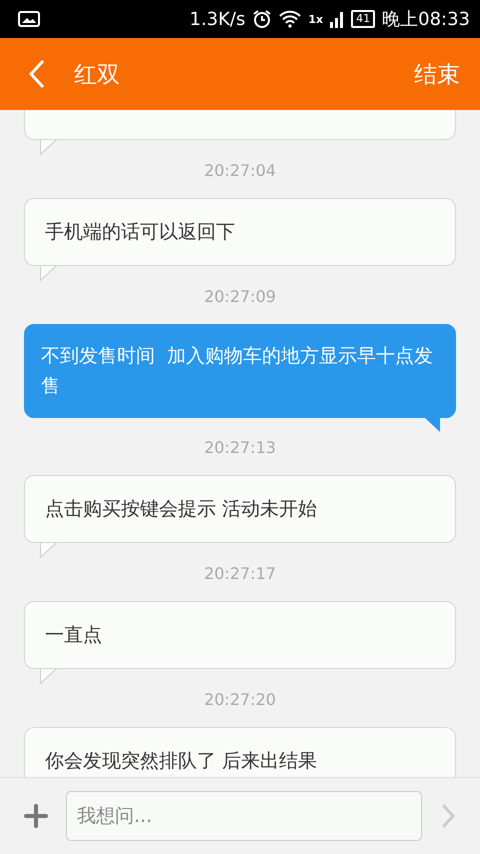 The image size is (480, 854). Describe the element at coordinates (240, 699) in the screenshot. I see `timestamp: 20:27:20` at that location.